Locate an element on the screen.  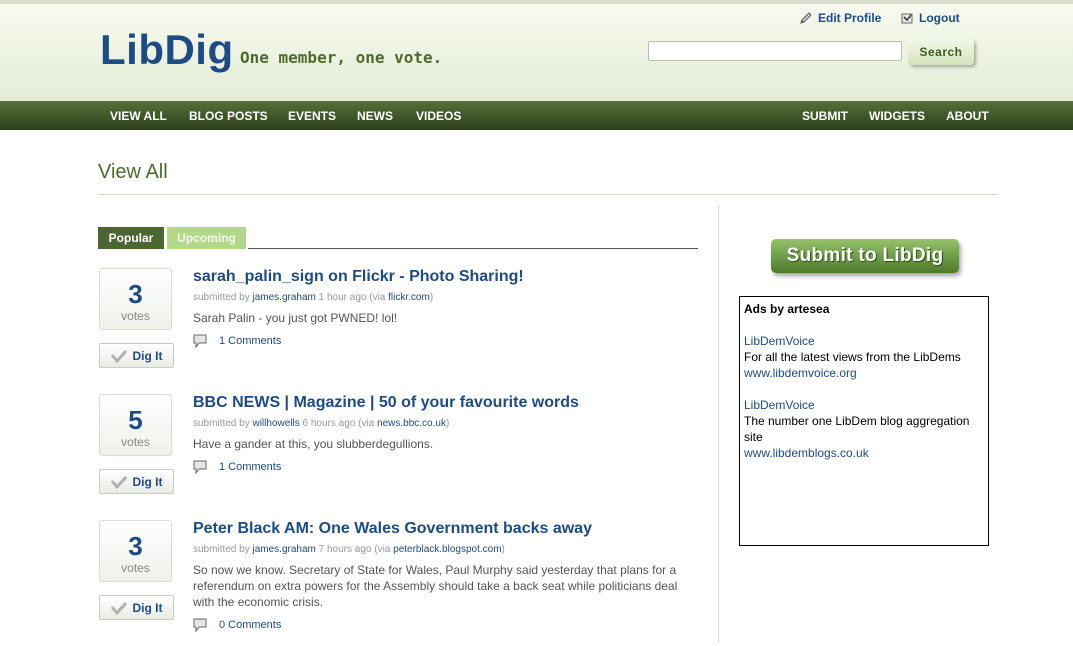
page-title: View All is located at coordinates (133, 172).